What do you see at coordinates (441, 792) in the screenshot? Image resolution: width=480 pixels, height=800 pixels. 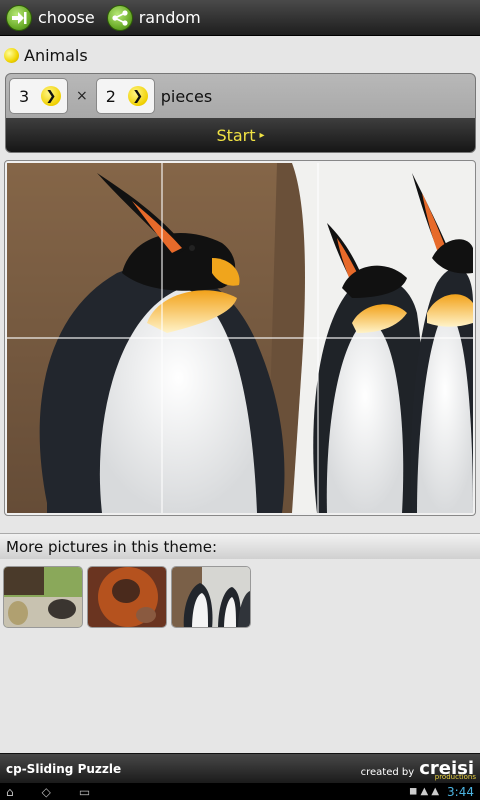 I see `status-area: ◼ ▲ ▲ 3:44` at bounding box center [441, 792].